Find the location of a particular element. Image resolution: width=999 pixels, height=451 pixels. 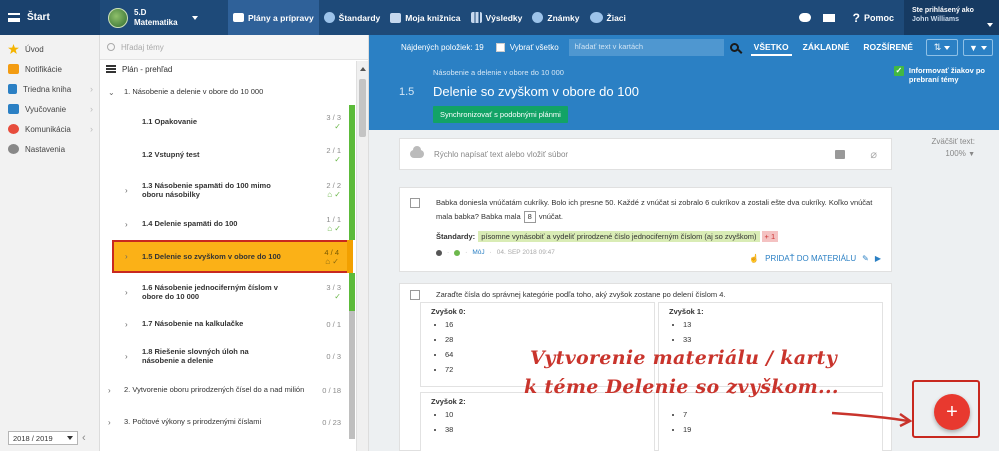

sidebar-item-intro: Úvod is located at coordinates (49, 49).